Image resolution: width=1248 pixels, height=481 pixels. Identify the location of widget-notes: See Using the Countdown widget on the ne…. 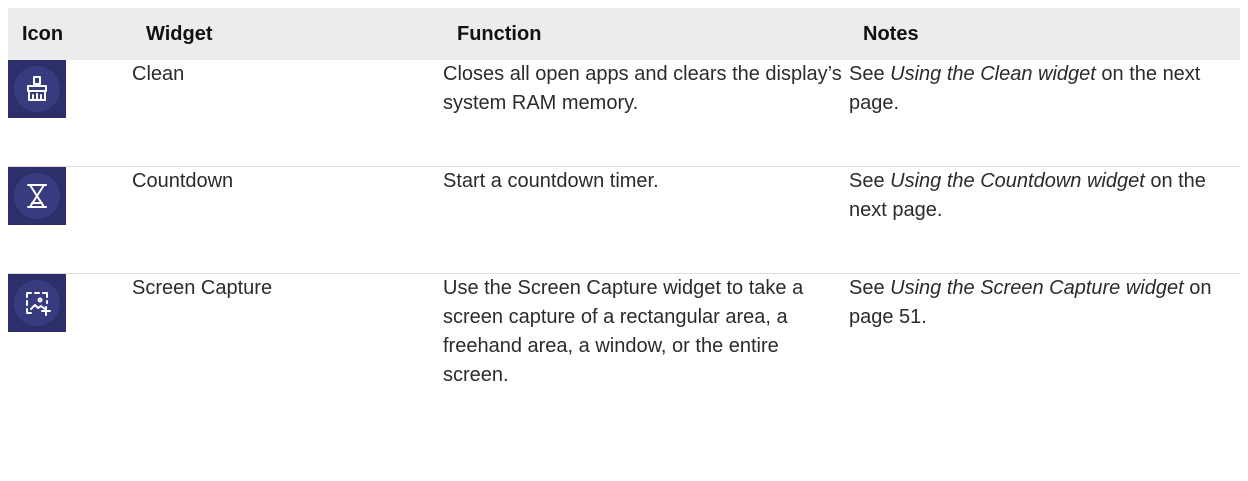
(1044, 220).